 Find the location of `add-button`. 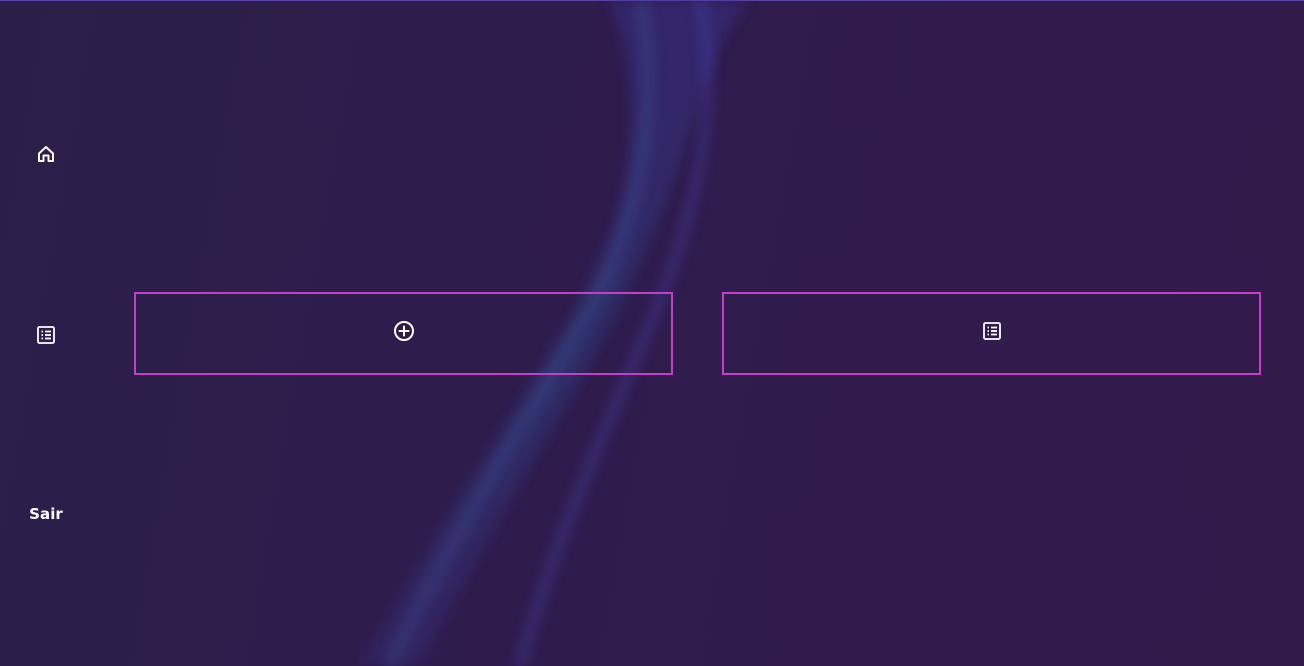

add-button is located at coordinates (403, 333).